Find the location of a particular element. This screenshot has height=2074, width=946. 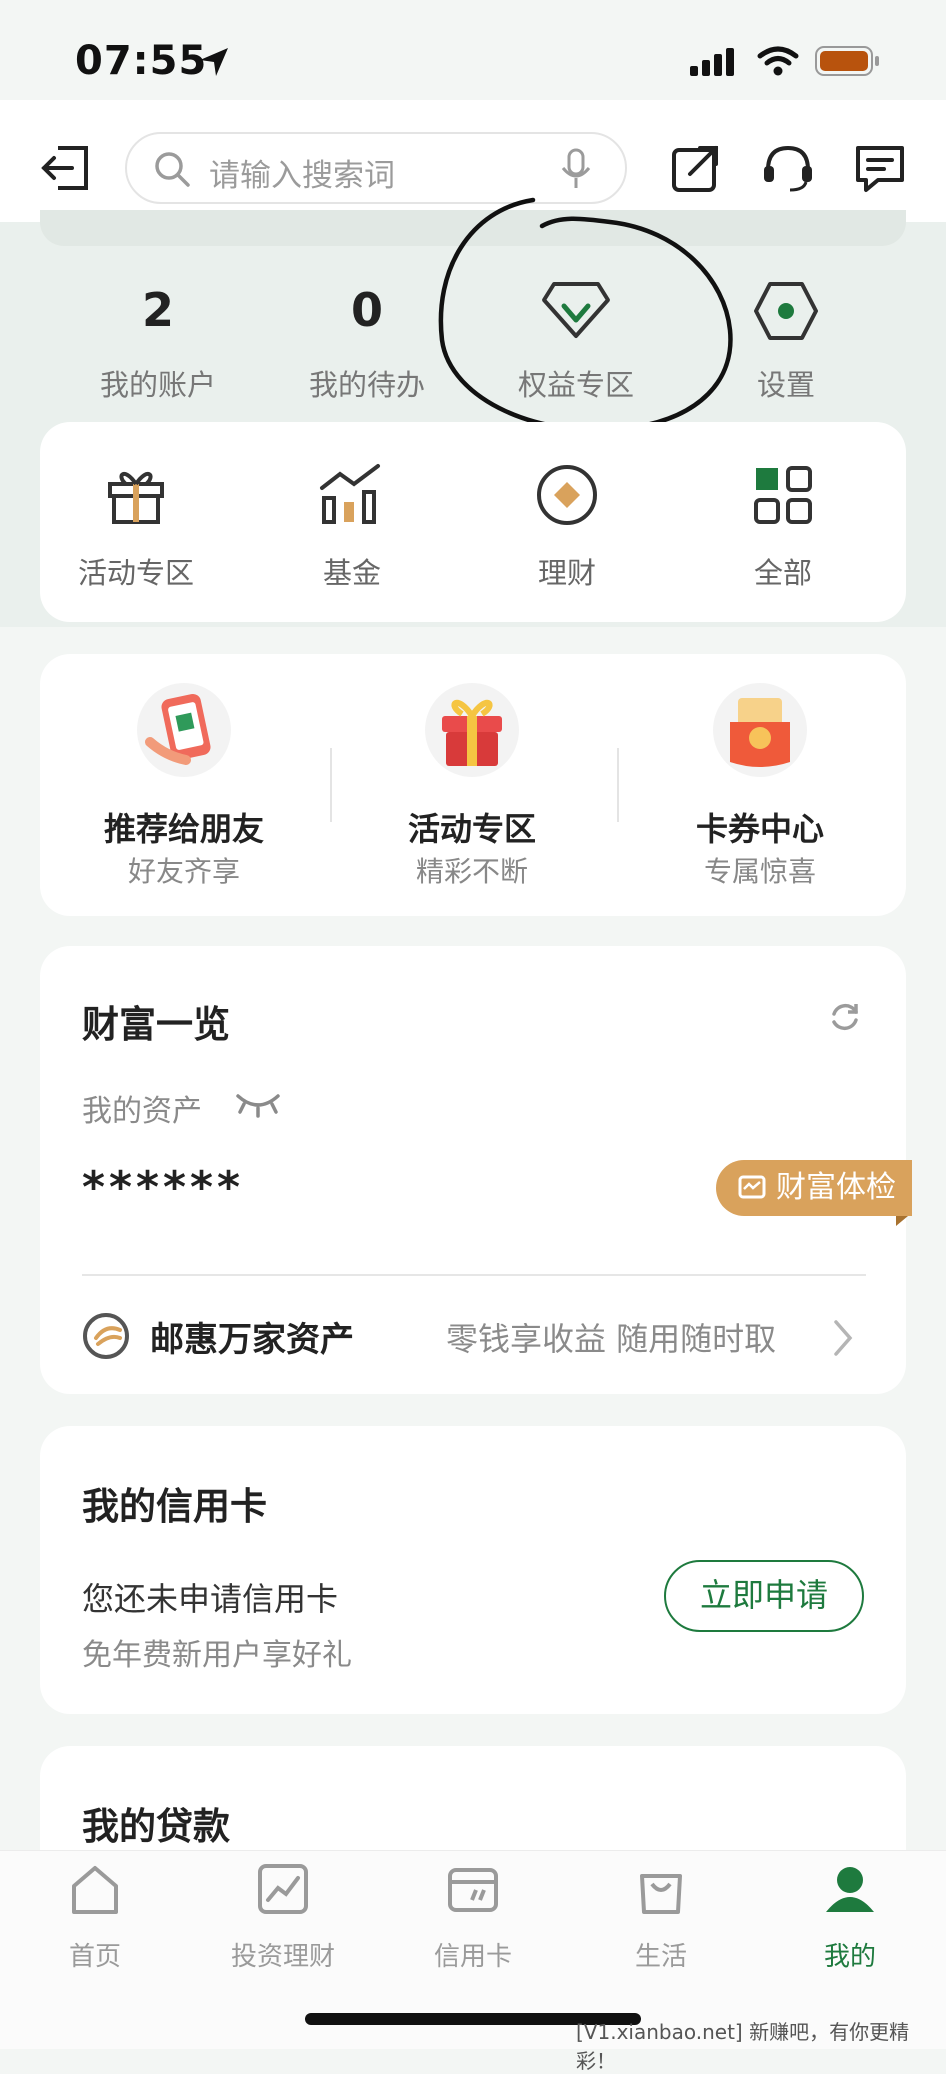

tab-mine: 我的 is located at coordinates (850, 1954).